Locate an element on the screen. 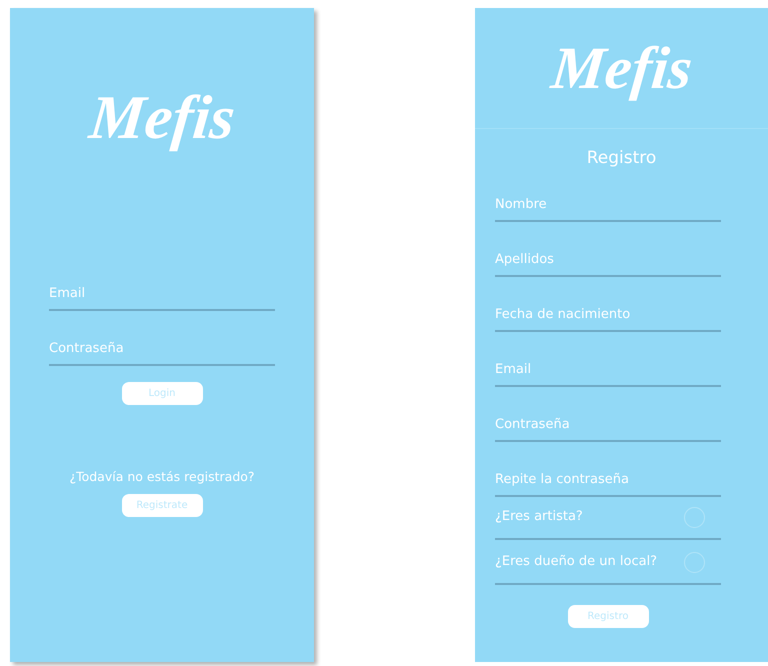  register-prompt: ¿Todavía no estás registrado? is located at coordinates (162, 476).